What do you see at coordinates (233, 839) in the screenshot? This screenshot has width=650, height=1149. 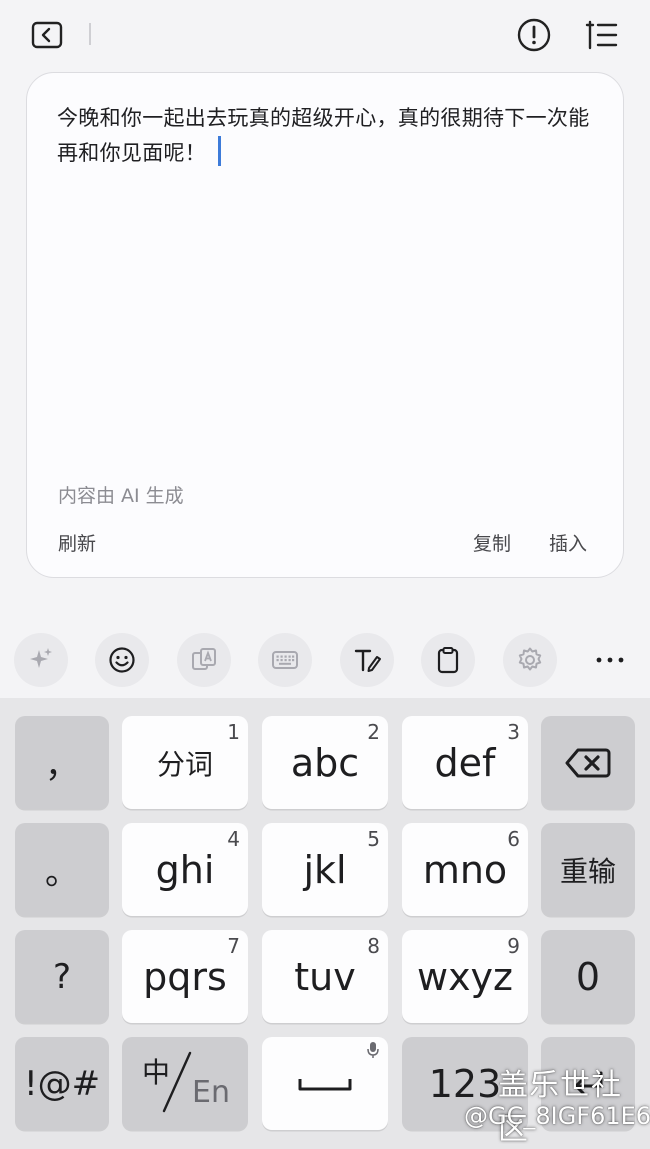 I see `key-4-number: 4` at bounding box center [233, 839].